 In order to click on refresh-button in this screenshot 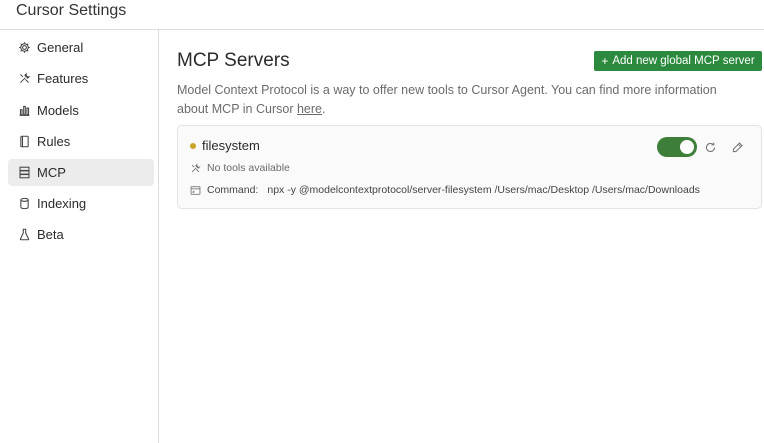, I will do `click(710, 147)`.